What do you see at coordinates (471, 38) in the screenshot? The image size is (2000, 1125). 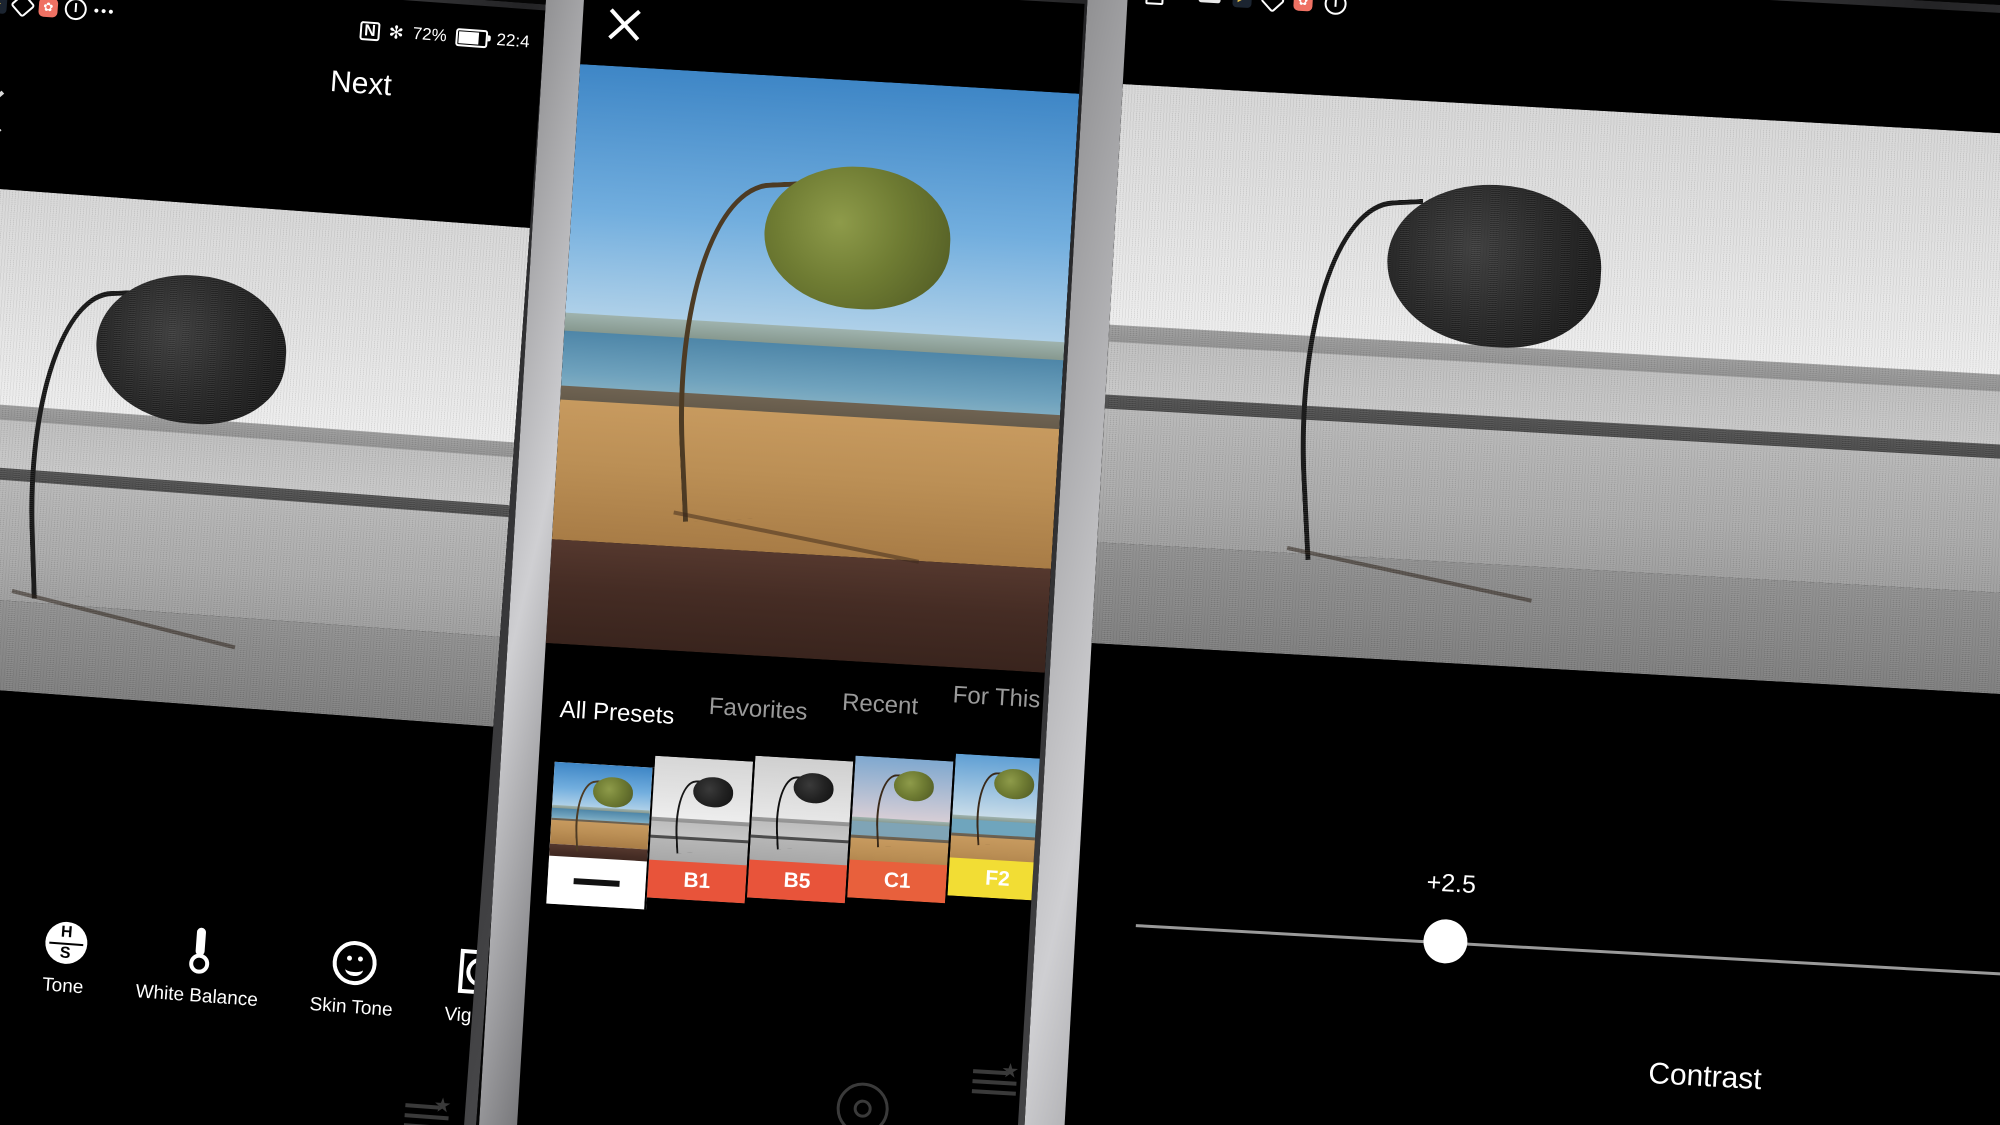 I see `battery-icon` at bounding box center [471, 38].